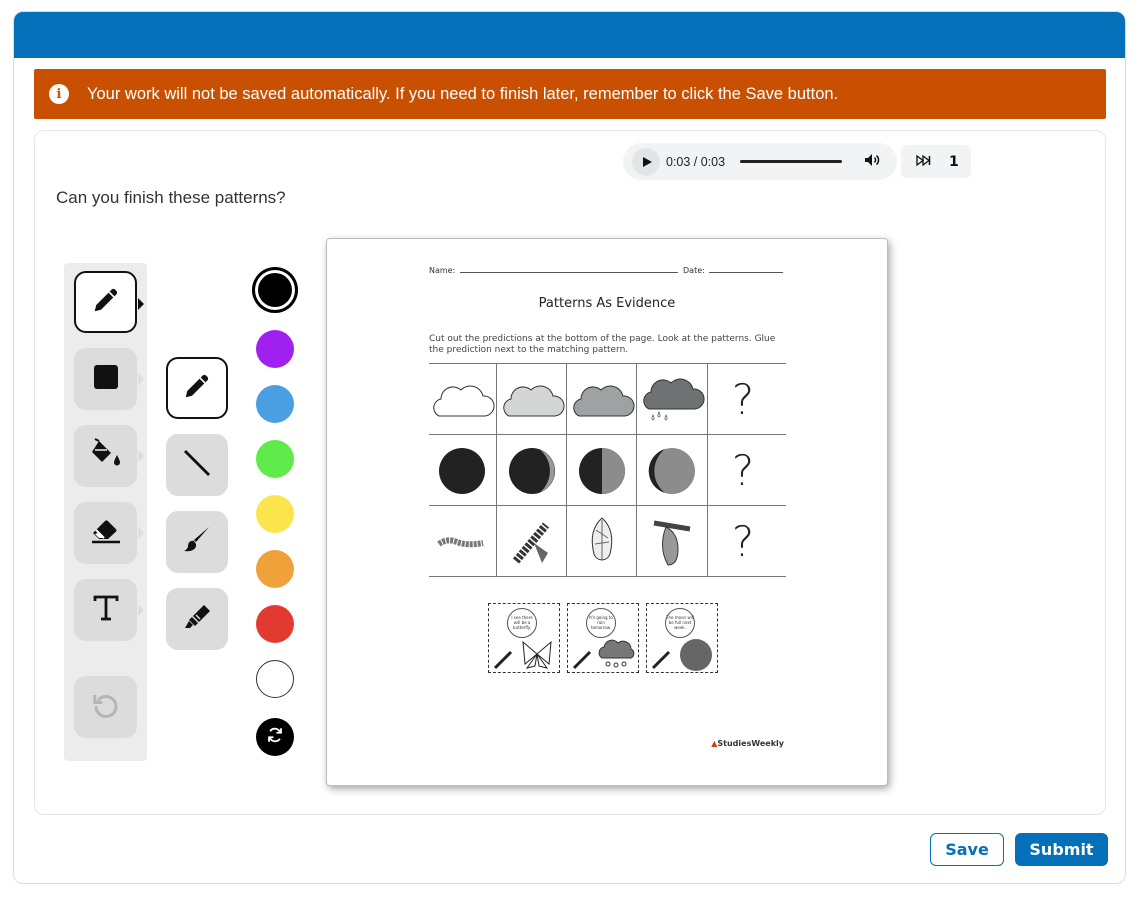 Image resolution: width=1136 pixels, height=897 pixels. I want to click on line-icon, so click(197, 465).